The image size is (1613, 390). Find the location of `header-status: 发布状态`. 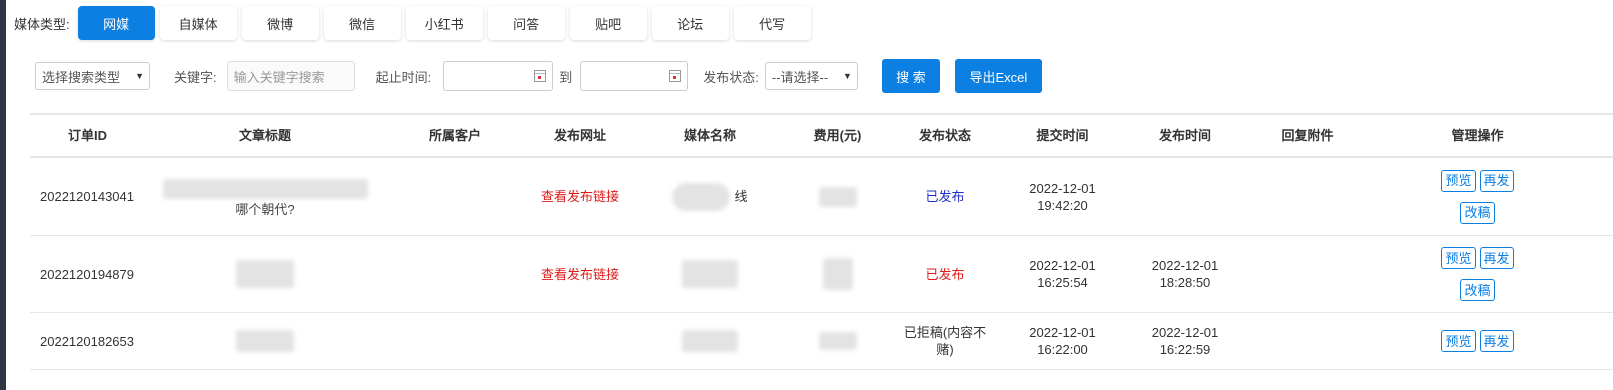

header-status: 发布状态 is located at coordinates (944, 135).